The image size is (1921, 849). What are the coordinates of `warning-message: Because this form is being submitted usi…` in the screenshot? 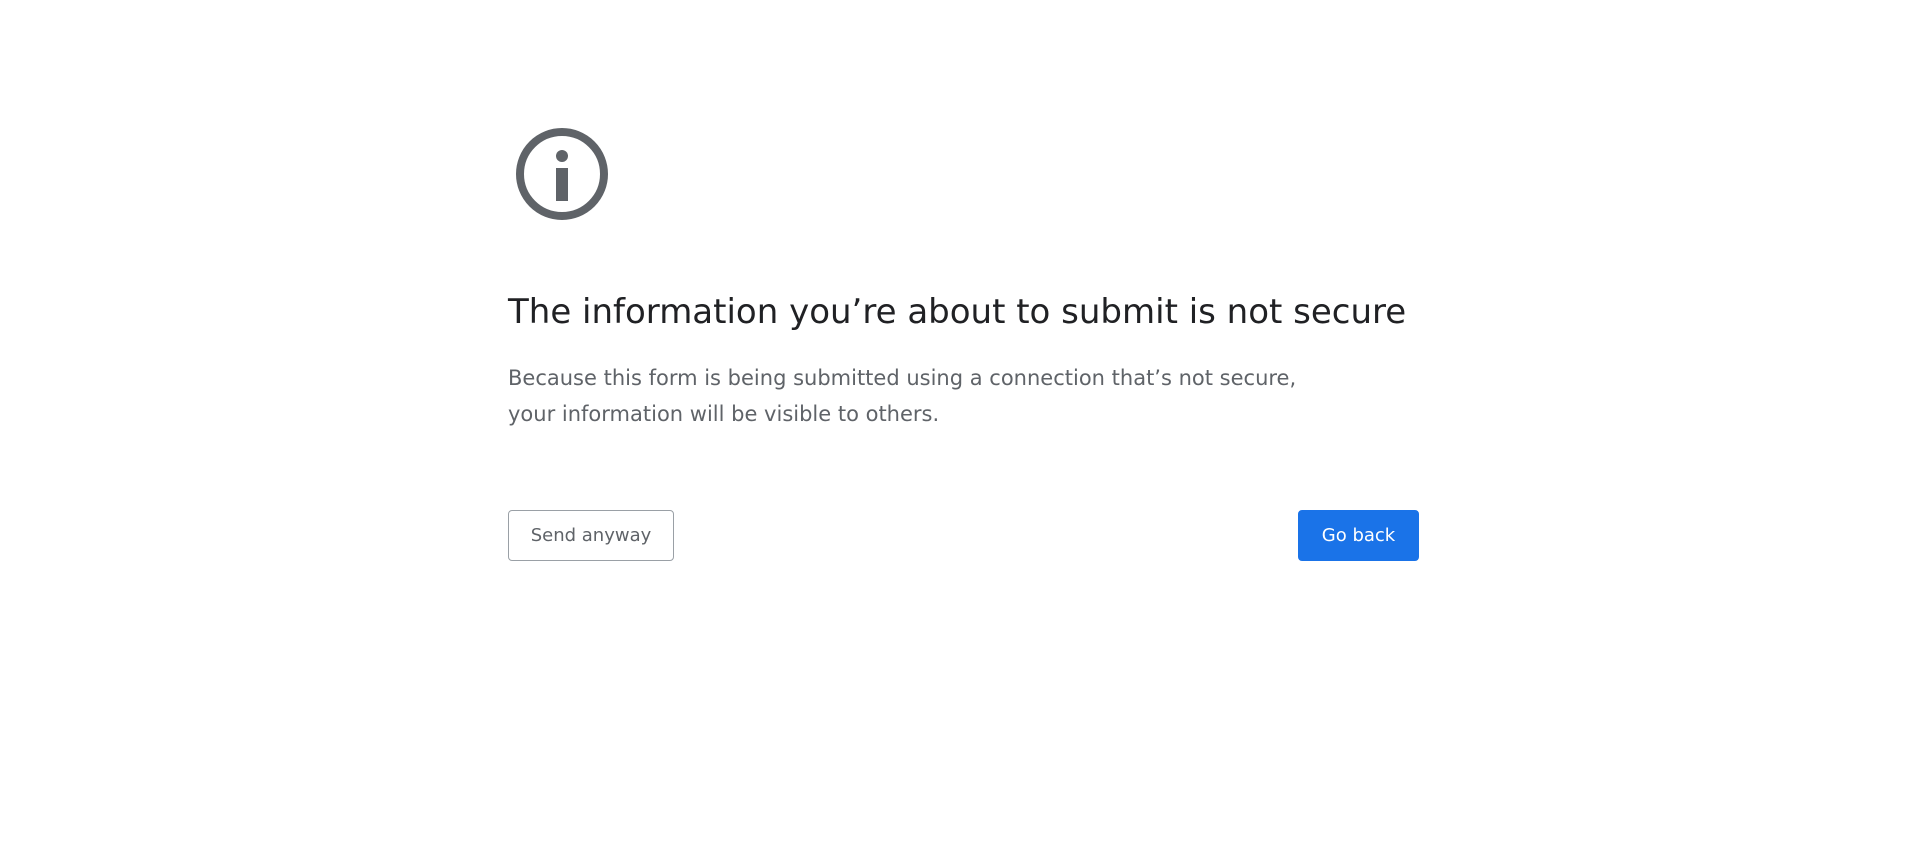 It's located at (902, 396).